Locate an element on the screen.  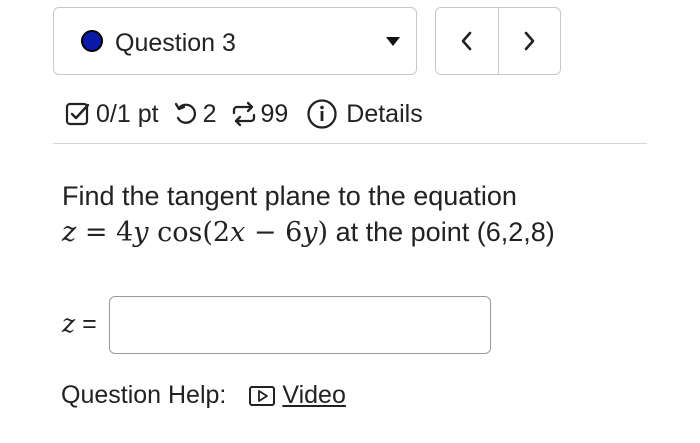
caret-down-icon is located at coordinates (393, 41).